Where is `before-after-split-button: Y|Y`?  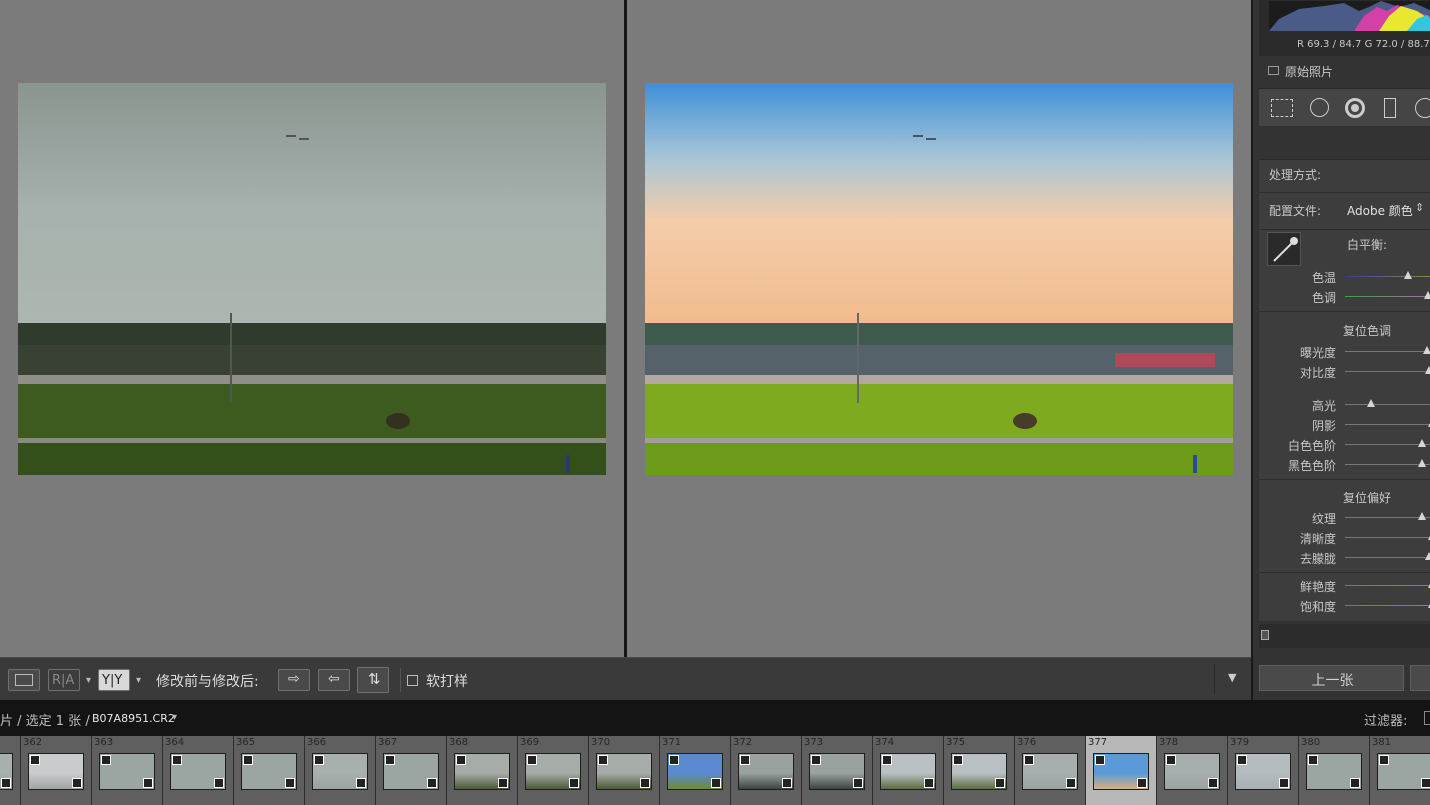
before-after-split-button: Y|Y is located at coordinates (114, 680).